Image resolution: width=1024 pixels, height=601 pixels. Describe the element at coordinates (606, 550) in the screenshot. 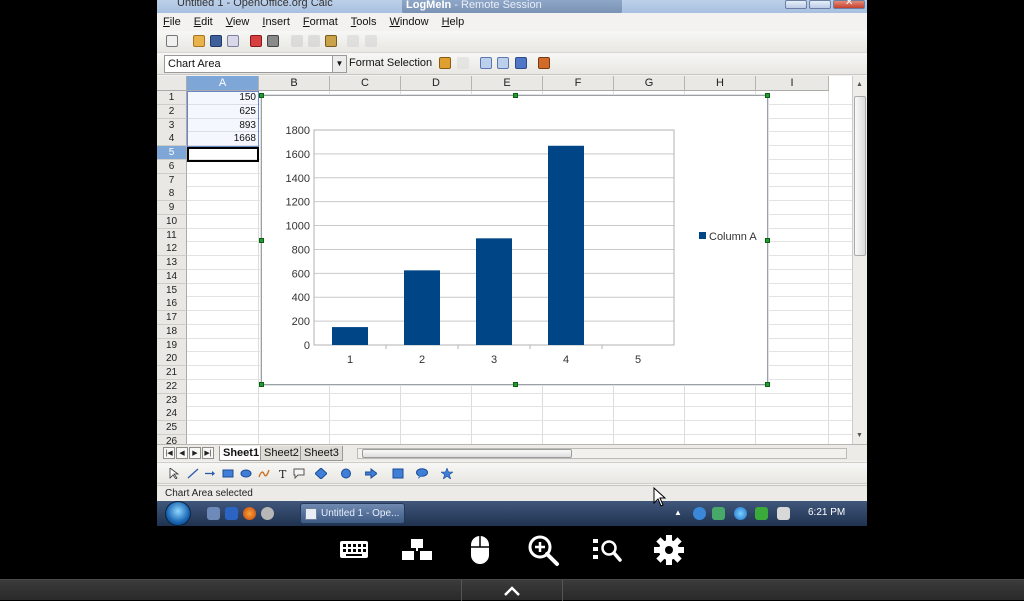

I see `zoom-fit-icon` at that location.